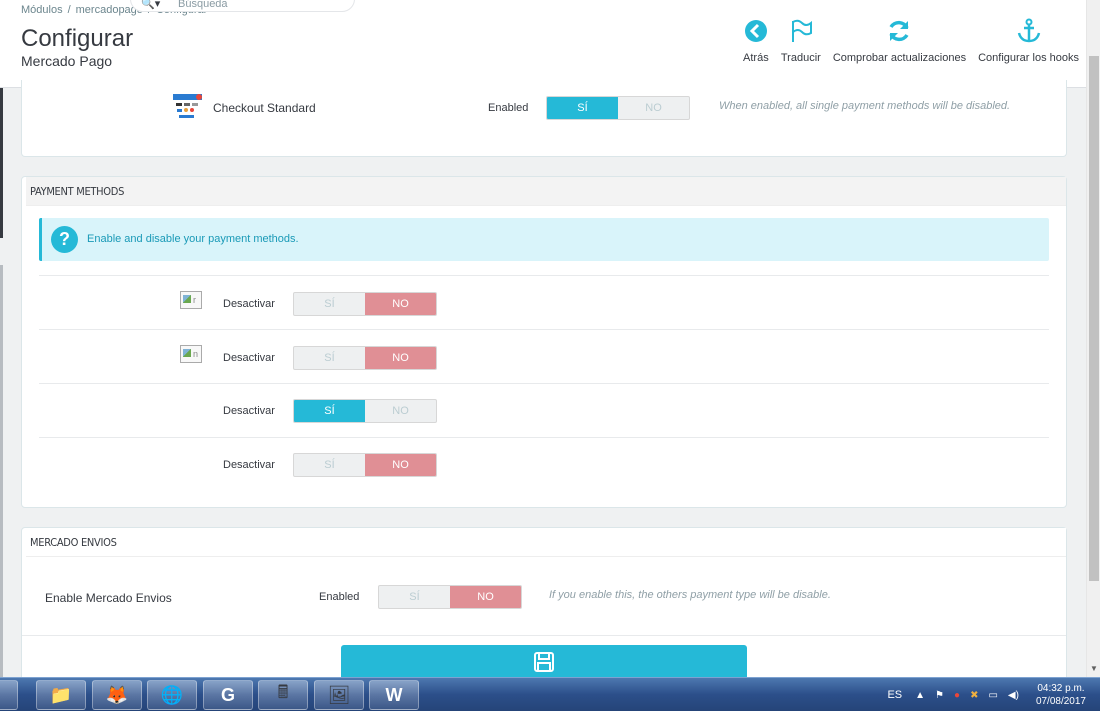 The image size is (1100, 711). Describe the element at coordinates (394, 695) in the screenshot. I see `word-taskbar-icon: W` at that location.